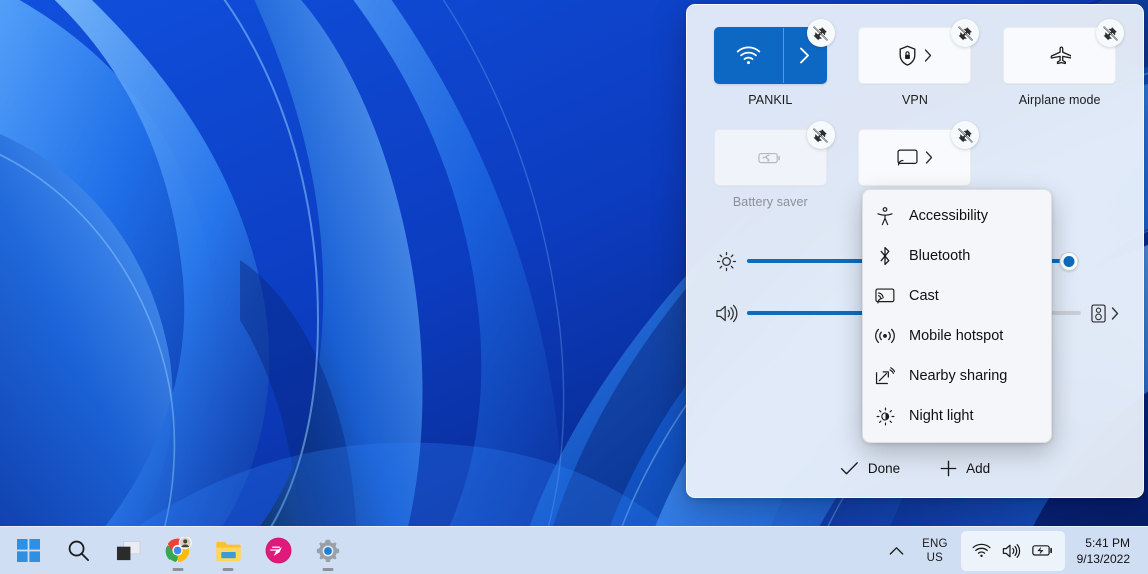 The image size is (1148, 574). What do you see at coordinates (965, 468) in the screenshot?
I see `add-button: Add` at bounding box center [965, 468].